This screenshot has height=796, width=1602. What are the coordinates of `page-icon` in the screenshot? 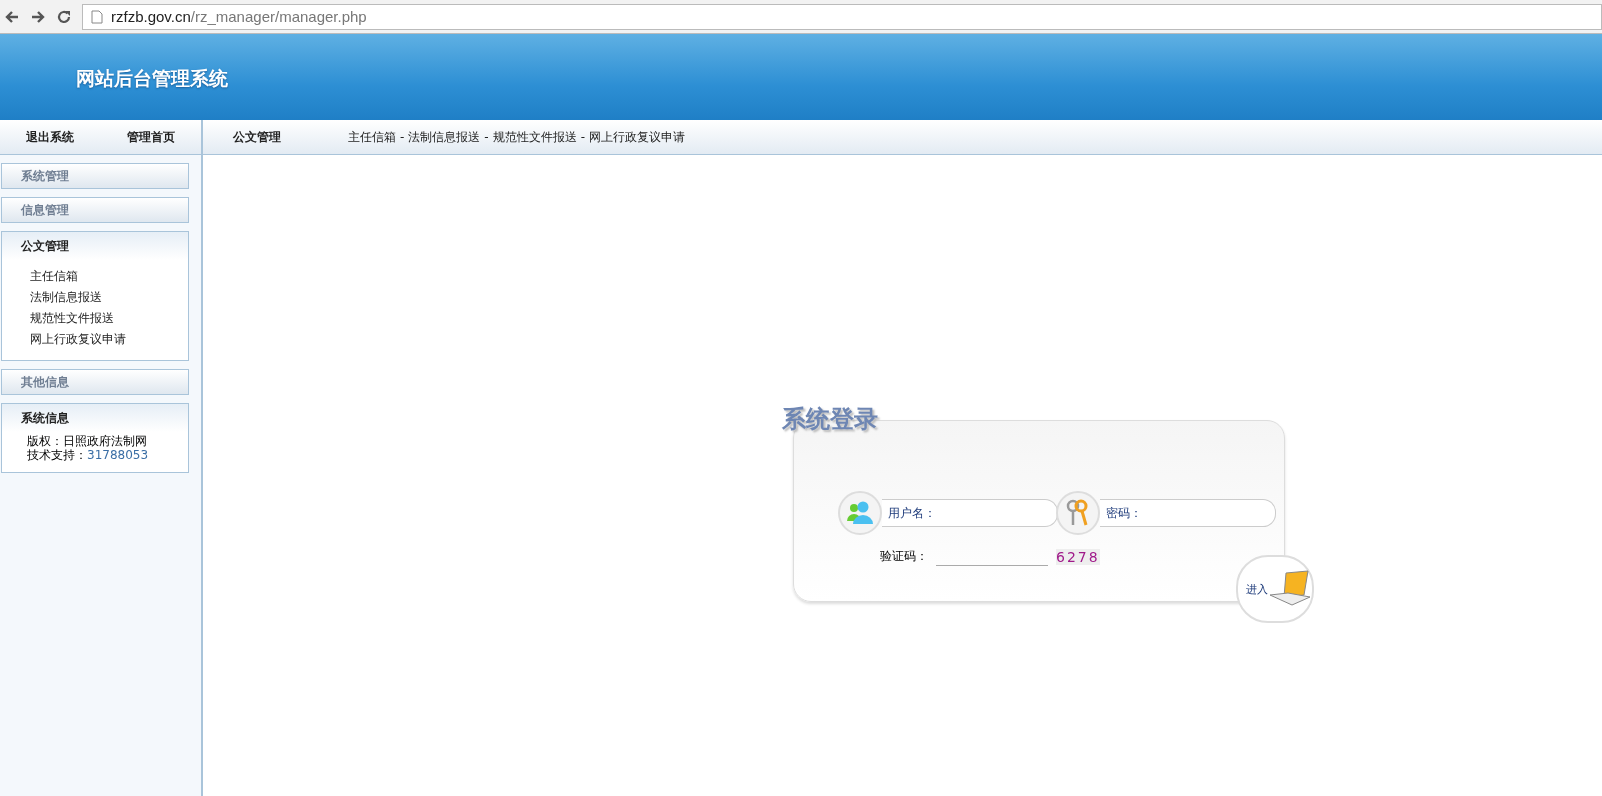 It's located at (97, 16).